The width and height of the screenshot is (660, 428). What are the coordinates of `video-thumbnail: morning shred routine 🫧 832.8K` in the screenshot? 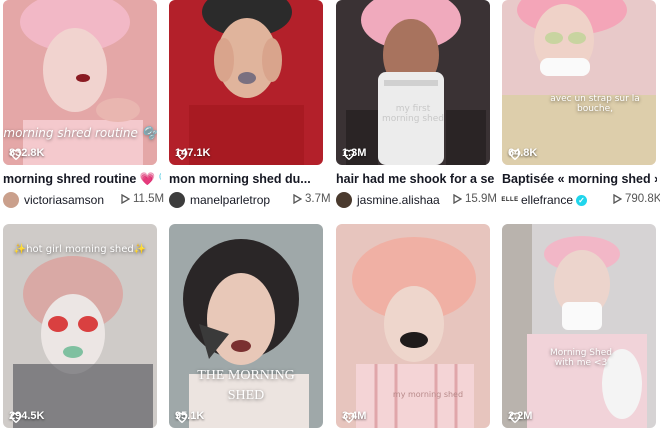 It's located at (80, 82).